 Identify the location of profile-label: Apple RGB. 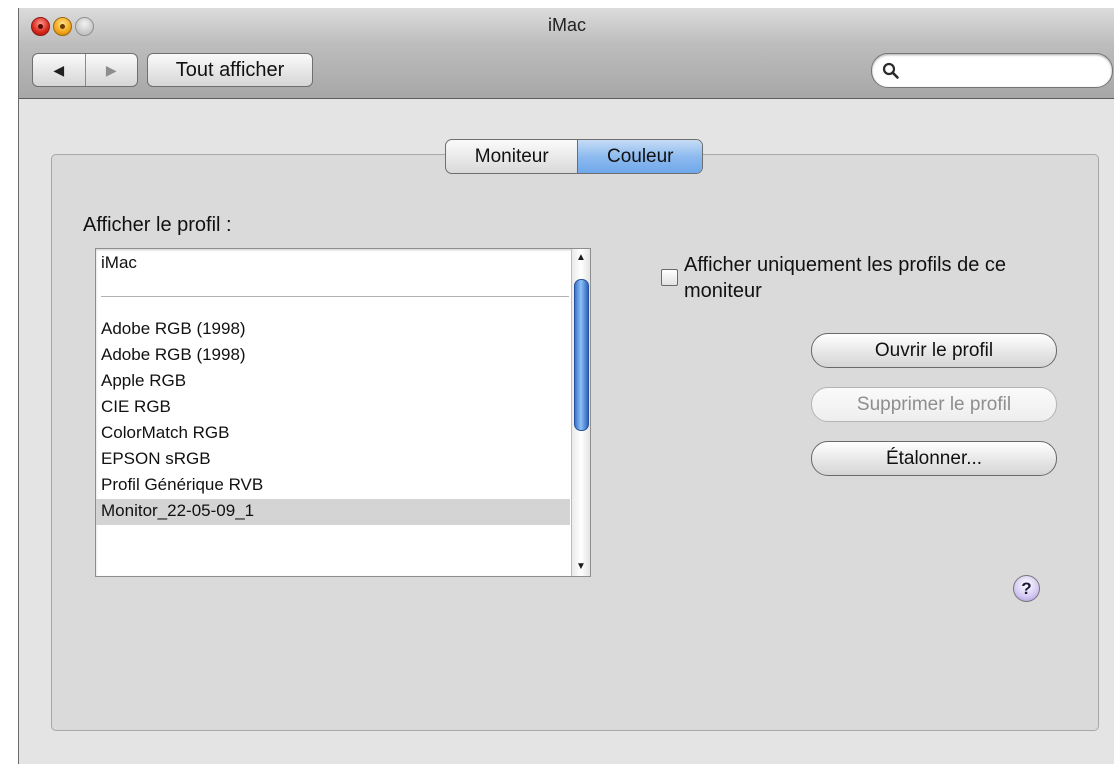
(144, 380).